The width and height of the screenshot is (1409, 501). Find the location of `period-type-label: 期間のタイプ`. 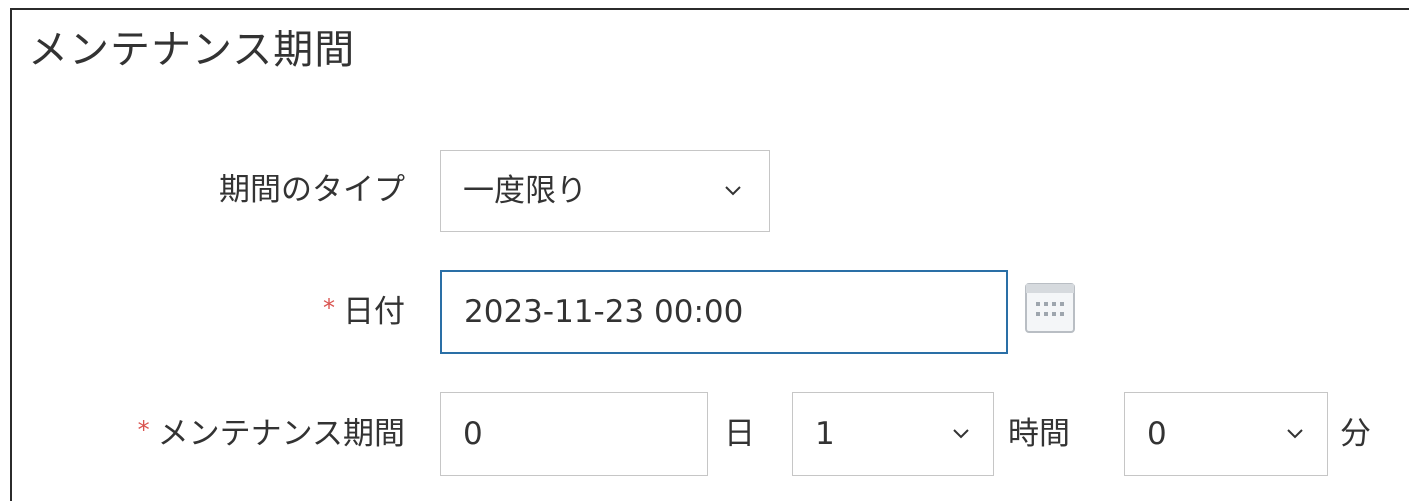

period-type-label: 期間のタイプ is located at coordinates (312, 190).